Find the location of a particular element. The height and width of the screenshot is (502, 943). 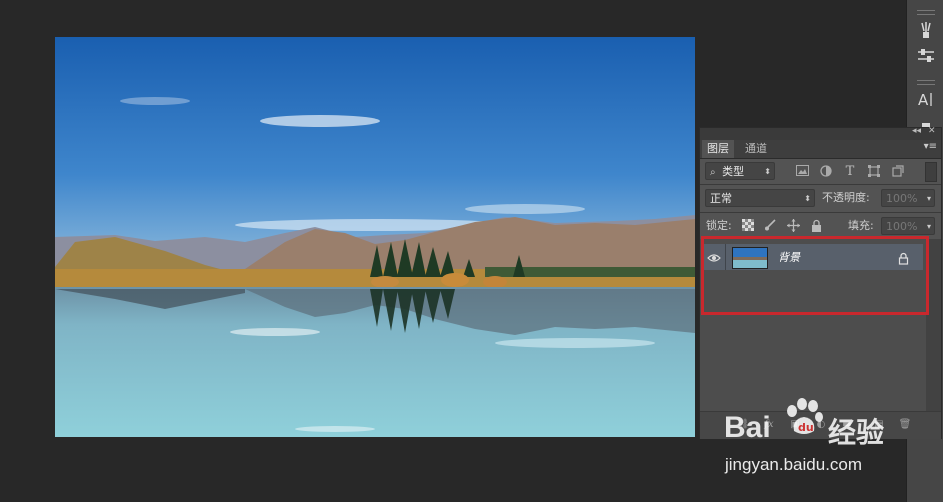

watermark-brand-right: 经验 is located at coordinates (856, 432).